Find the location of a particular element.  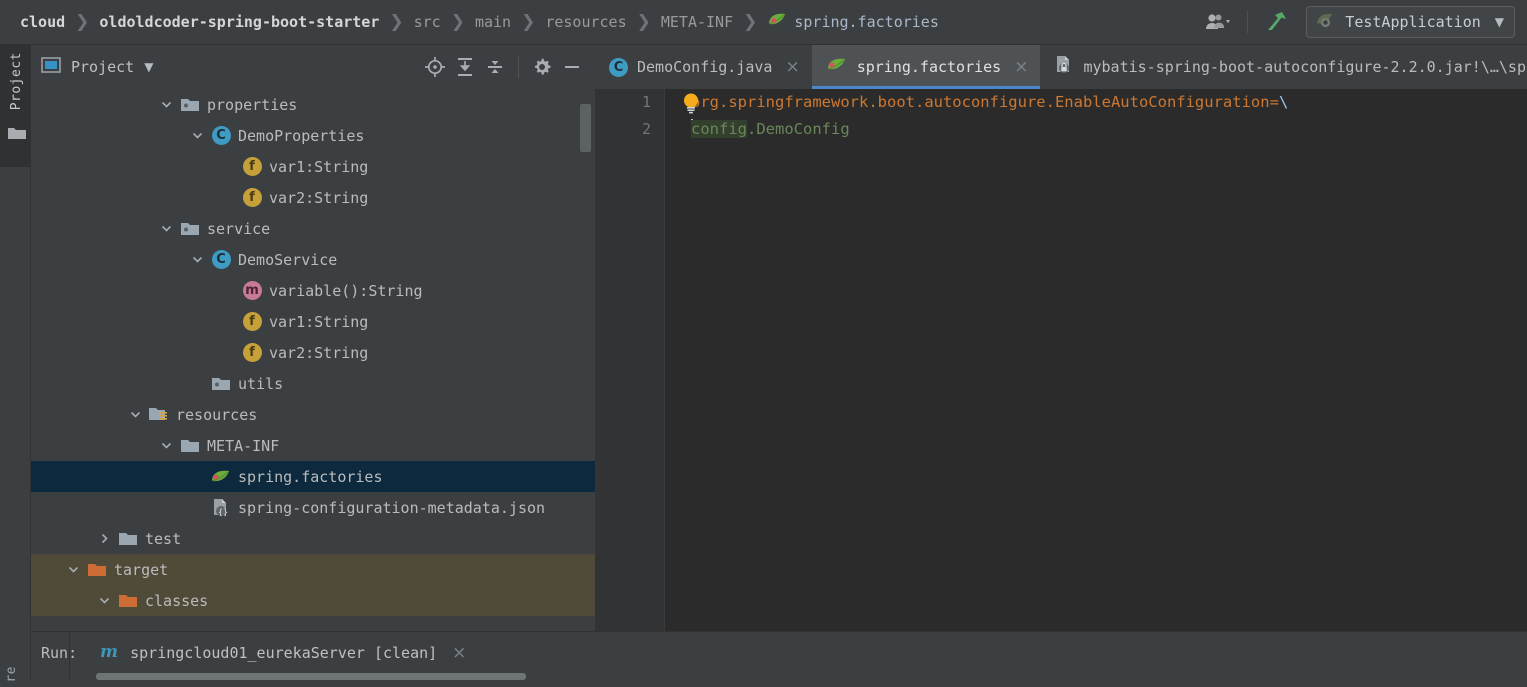

breadcrumb-label: oldoldcoder-spring-boot-starter is located at coordinates (239, 22).